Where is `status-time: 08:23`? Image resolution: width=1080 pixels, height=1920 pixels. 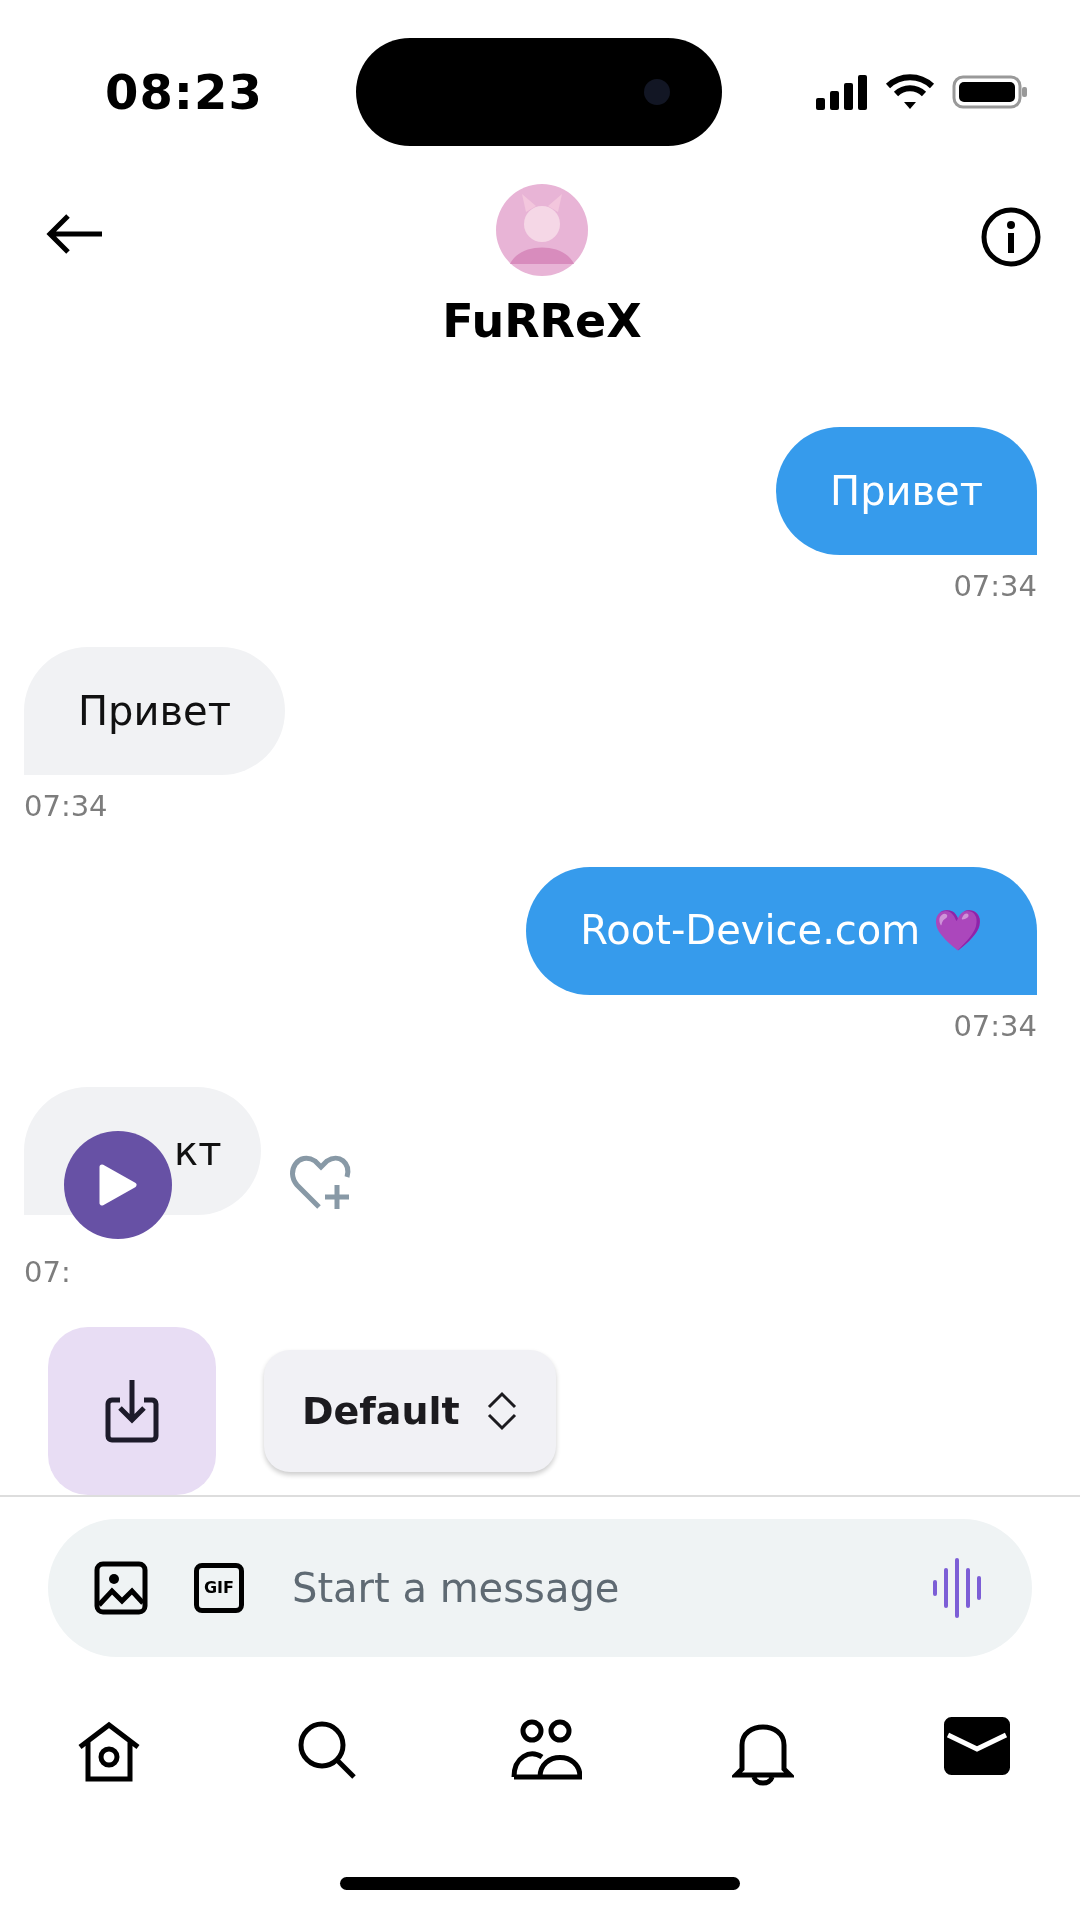 status-time: 08:23 is located at coordinates (184, 92).